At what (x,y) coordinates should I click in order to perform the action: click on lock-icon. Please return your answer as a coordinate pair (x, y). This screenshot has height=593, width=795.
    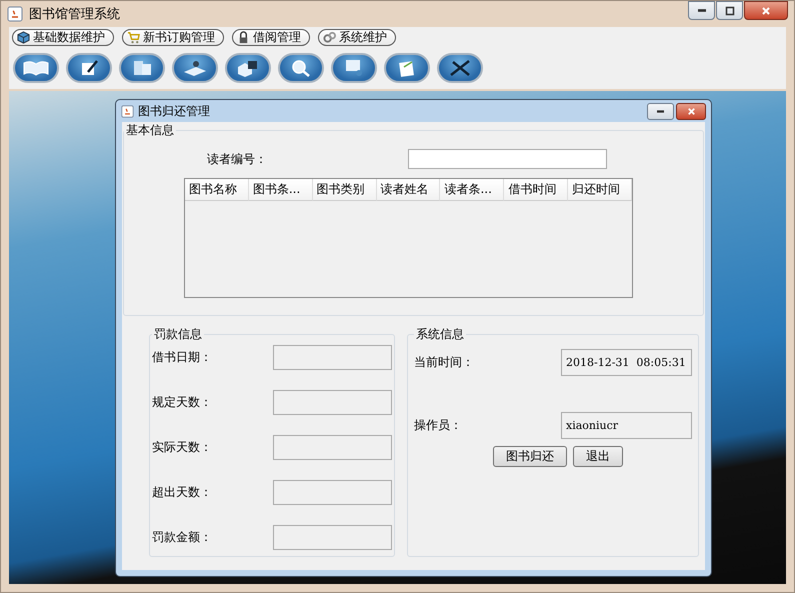
    Looking at the image, I should click on (243, 37).